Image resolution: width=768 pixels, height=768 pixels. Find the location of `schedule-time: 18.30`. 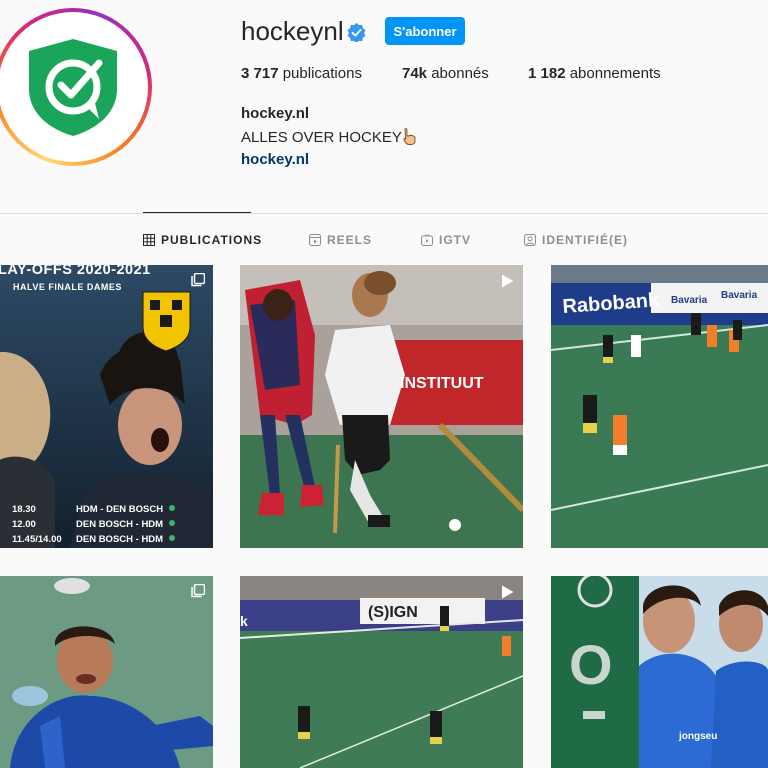

schedule-time: 18.30 is located at coordinates (24, 509).